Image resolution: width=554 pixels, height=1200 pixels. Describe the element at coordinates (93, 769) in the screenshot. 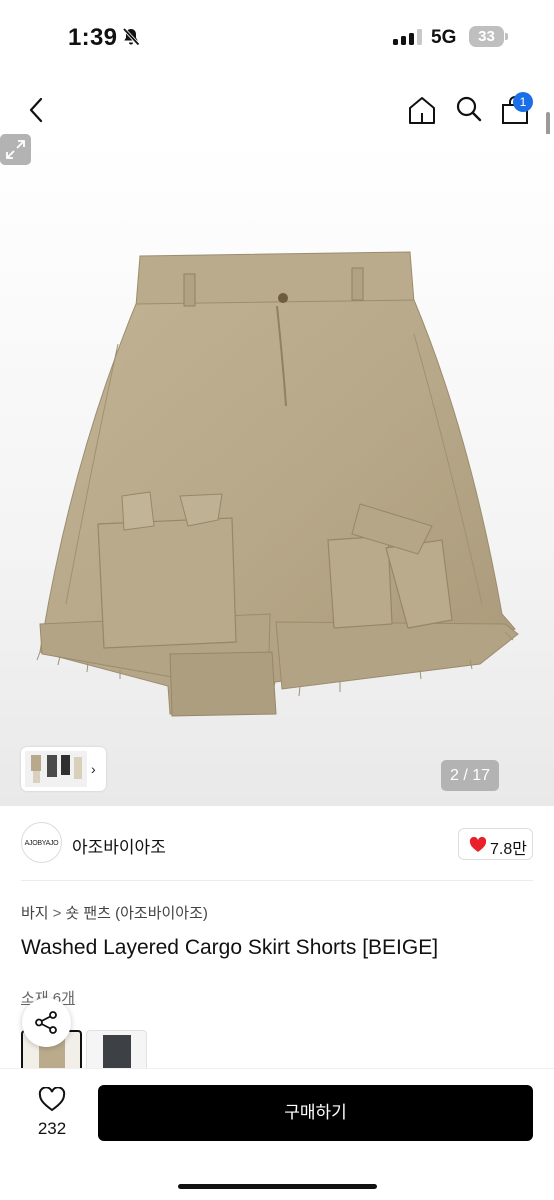

I see `thumbnail-next-icon: ›` at that location.